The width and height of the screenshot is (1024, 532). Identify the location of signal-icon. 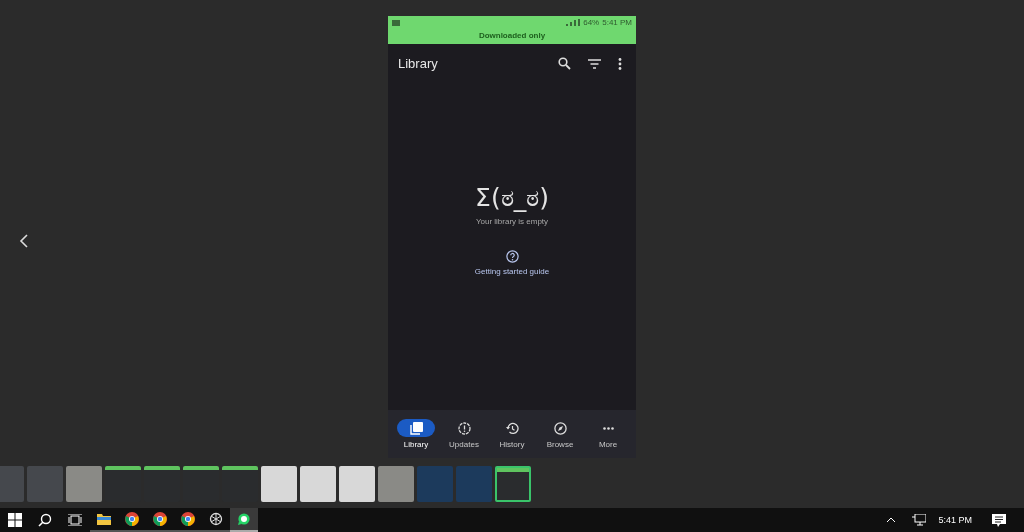
(573, 22).